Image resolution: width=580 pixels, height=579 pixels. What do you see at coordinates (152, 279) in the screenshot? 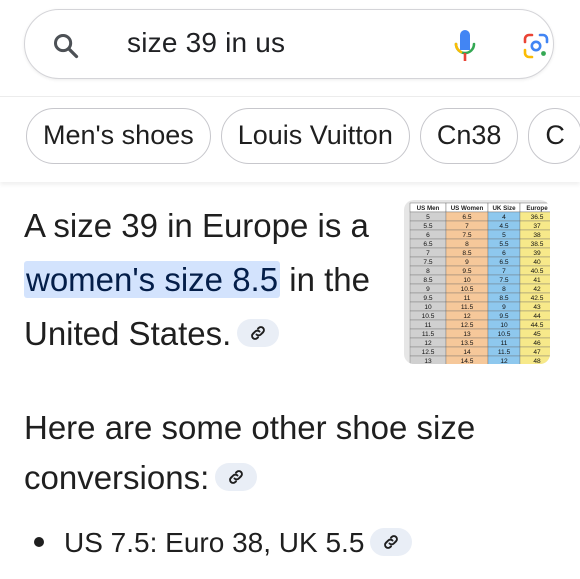
I see `answer-highlight: women's size 8.5` at bounding box center [152, 279].